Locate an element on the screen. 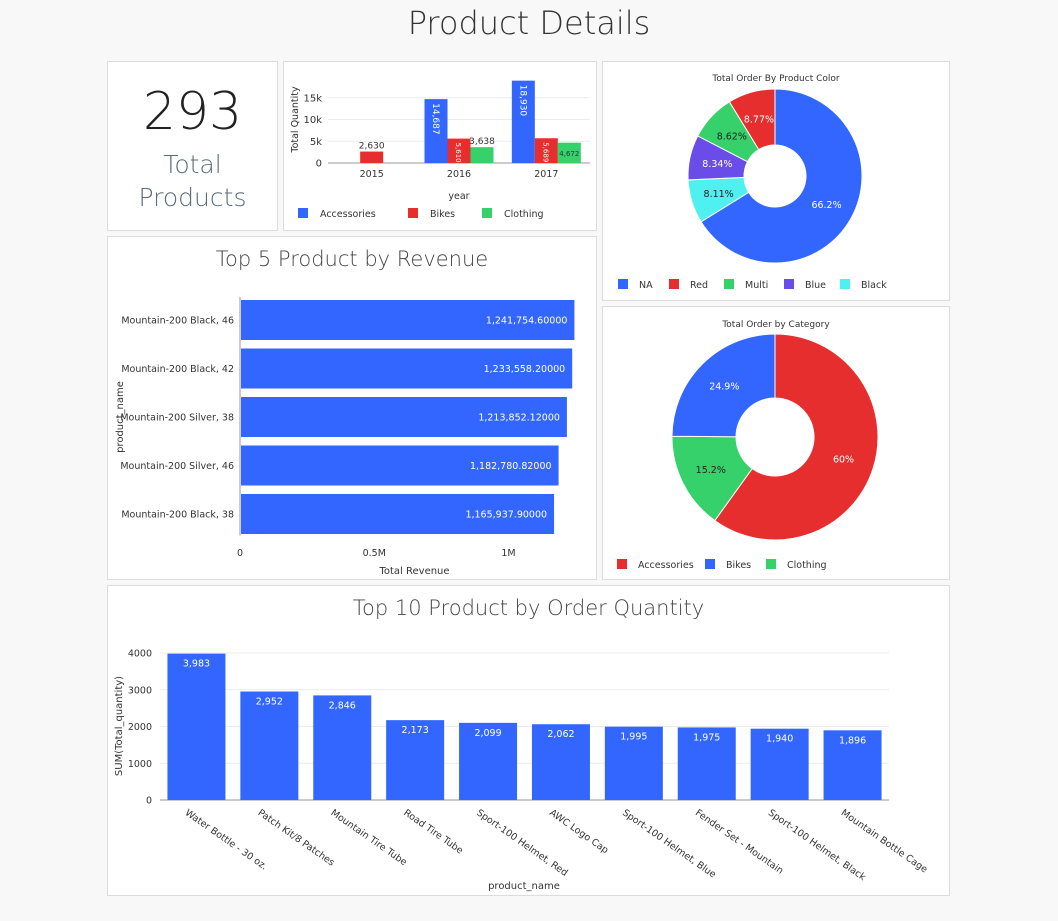  slice-label: 8.11% is located at coordinates (719, 194).